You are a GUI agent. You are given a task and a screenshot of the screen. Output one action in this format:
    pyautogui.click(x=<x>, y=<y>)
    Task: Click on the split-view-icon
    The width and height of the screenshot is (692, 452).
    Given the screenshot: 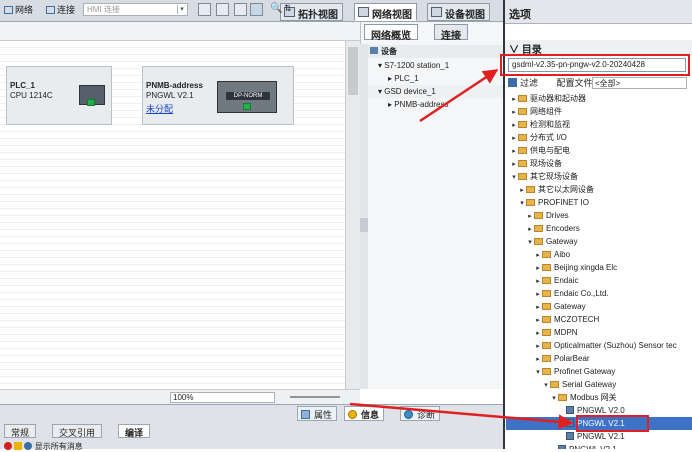 What is the action you would take?
    pyautogui.click(x=256, y=9)
    